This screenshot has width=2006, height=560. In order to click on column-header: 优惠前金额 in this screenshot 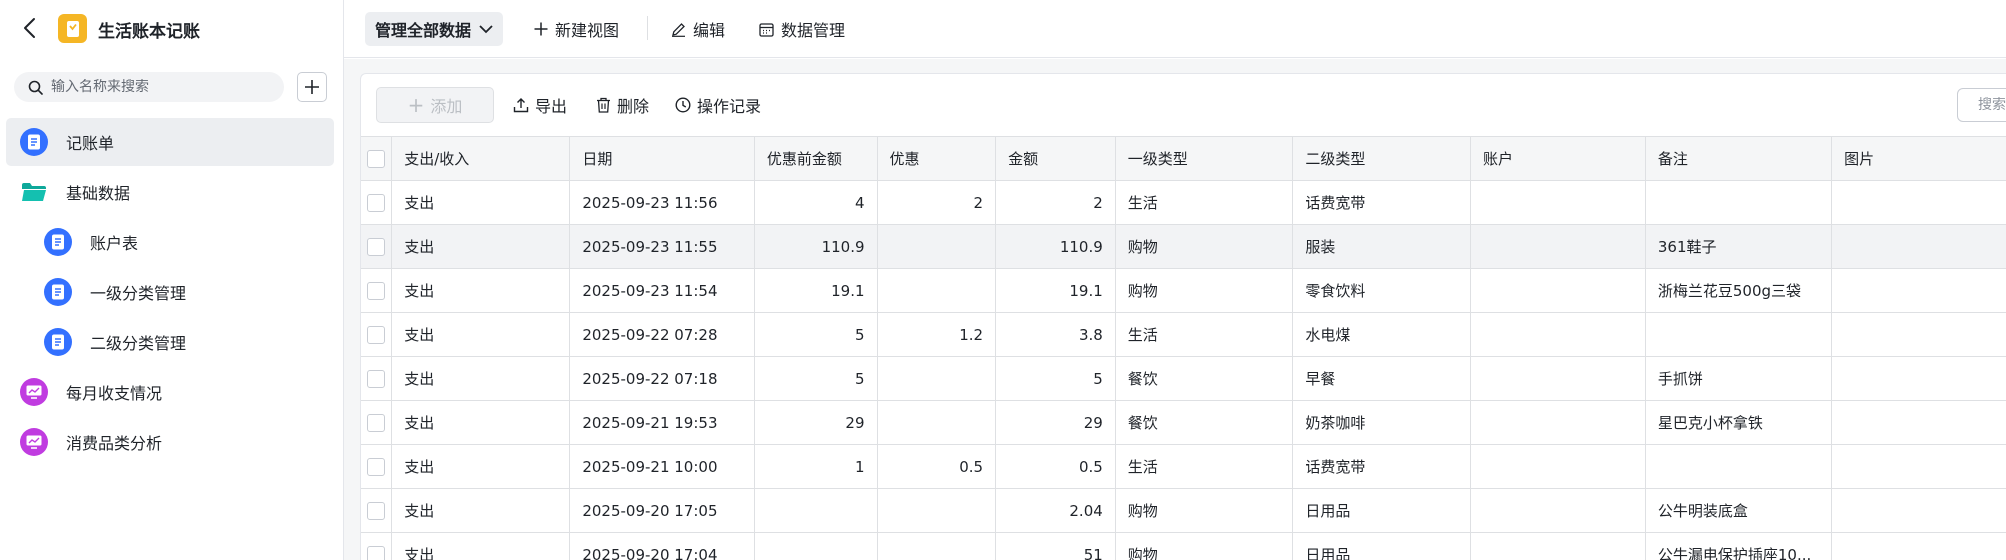, I will do `click(816, 158)`.